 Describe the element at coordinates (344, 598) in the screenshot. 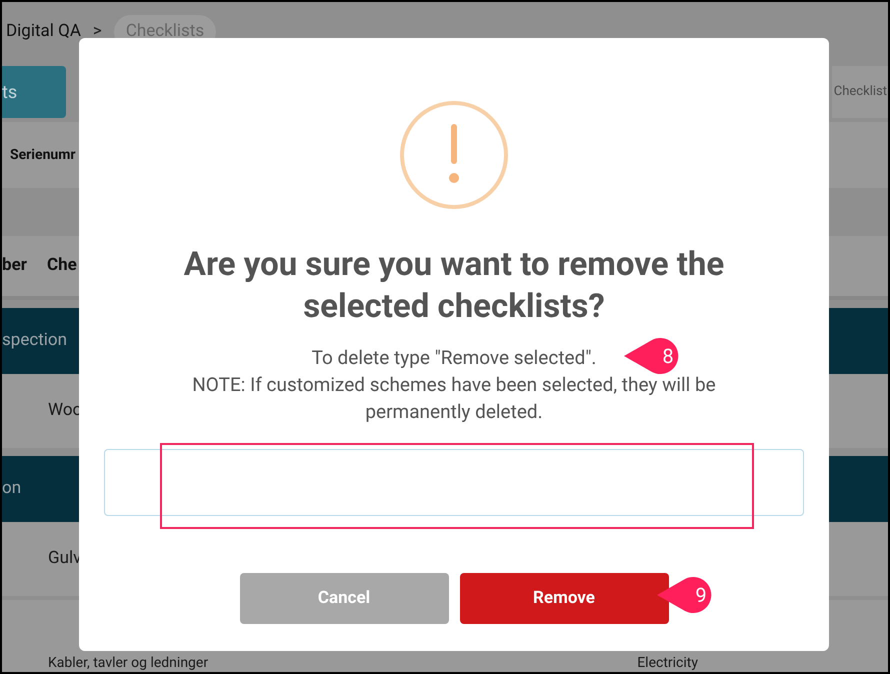

I see `cancel-button: Cancel` at that location.